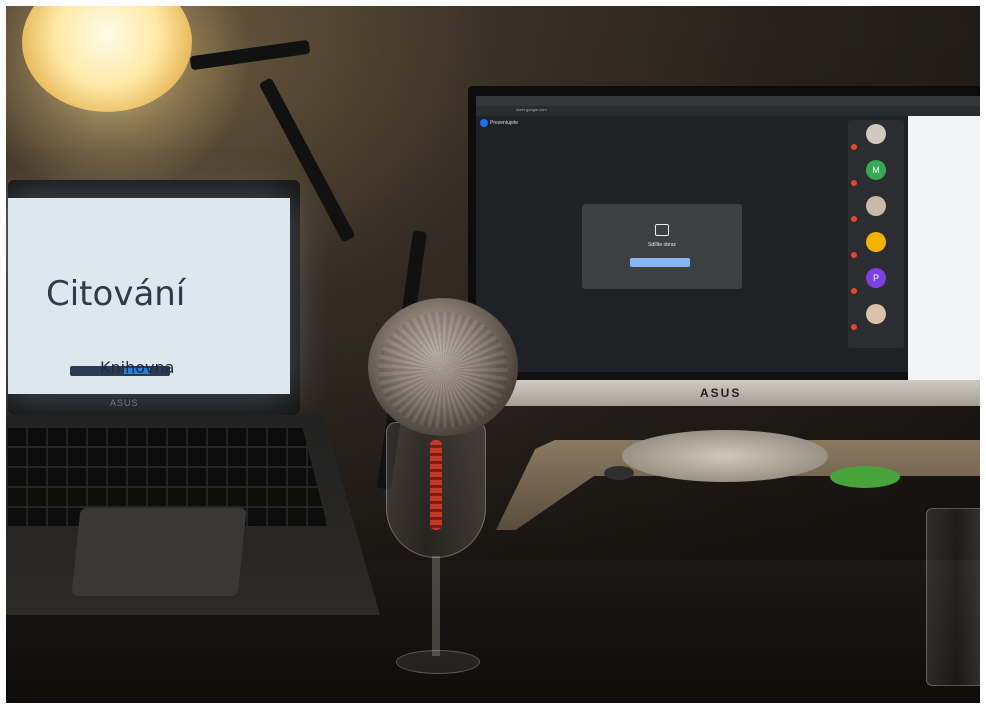  I want to click on present-screen-icon, so click(662, 230).